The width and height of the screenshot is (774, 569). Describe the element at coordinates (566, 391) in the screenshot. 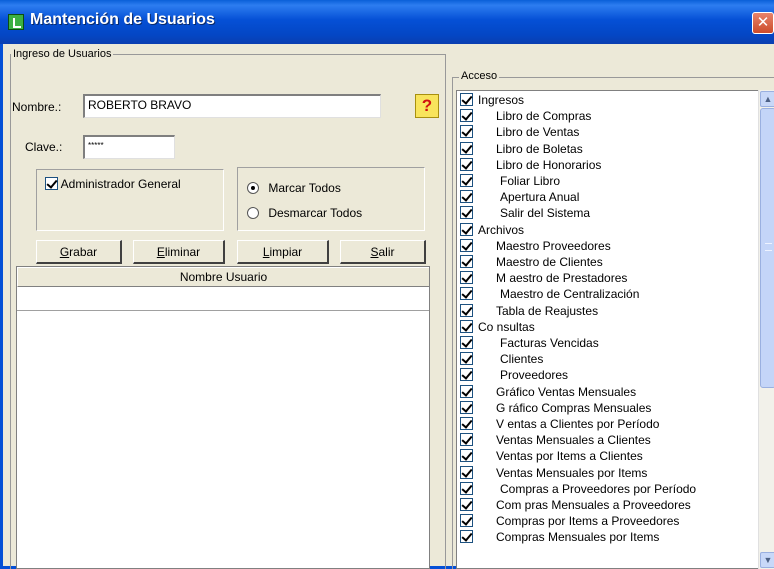

I see `acceso-item-label: Gráfico Ventas Mensuales` at that location.